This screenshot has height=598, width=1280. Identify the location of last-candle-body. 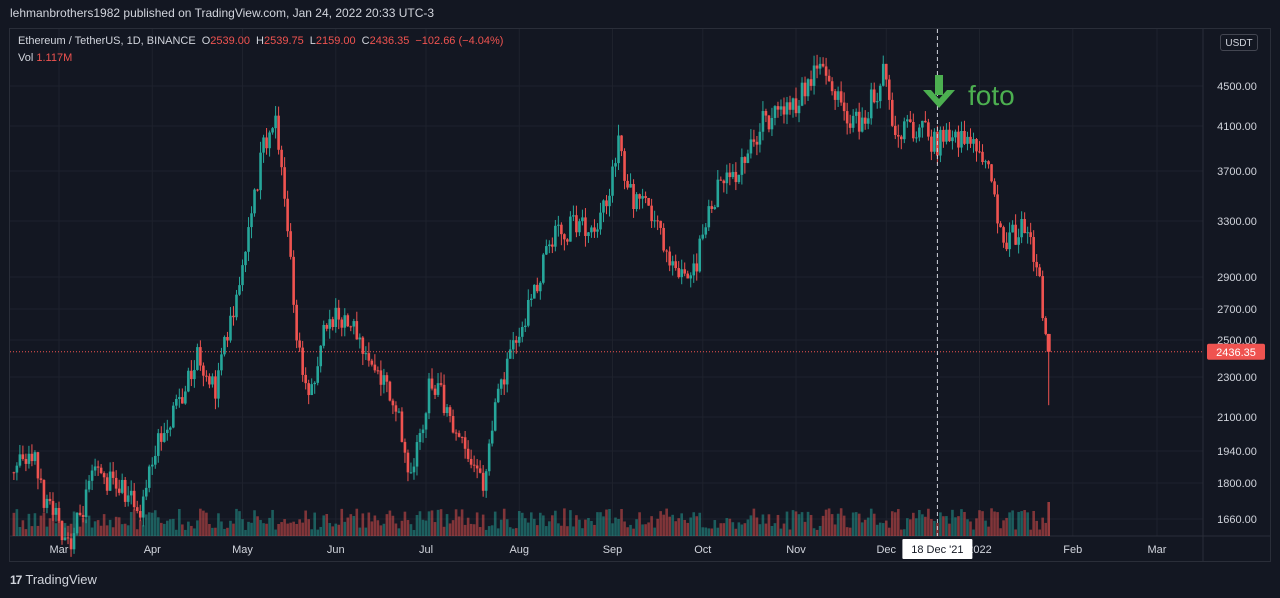
(1048, 342).